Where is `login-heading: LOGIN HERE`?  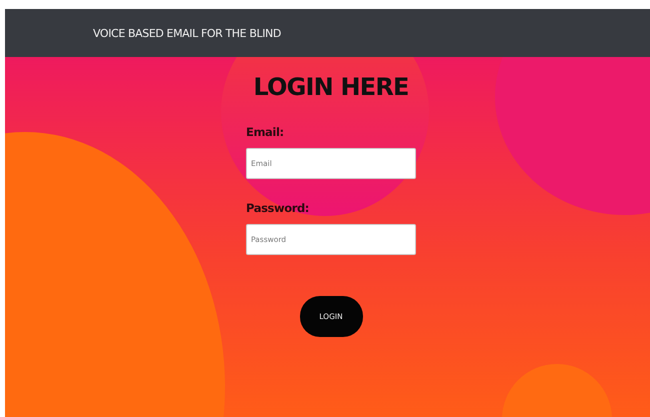 login-heading: LOGIN HERE is located at coordinates (331, 87).